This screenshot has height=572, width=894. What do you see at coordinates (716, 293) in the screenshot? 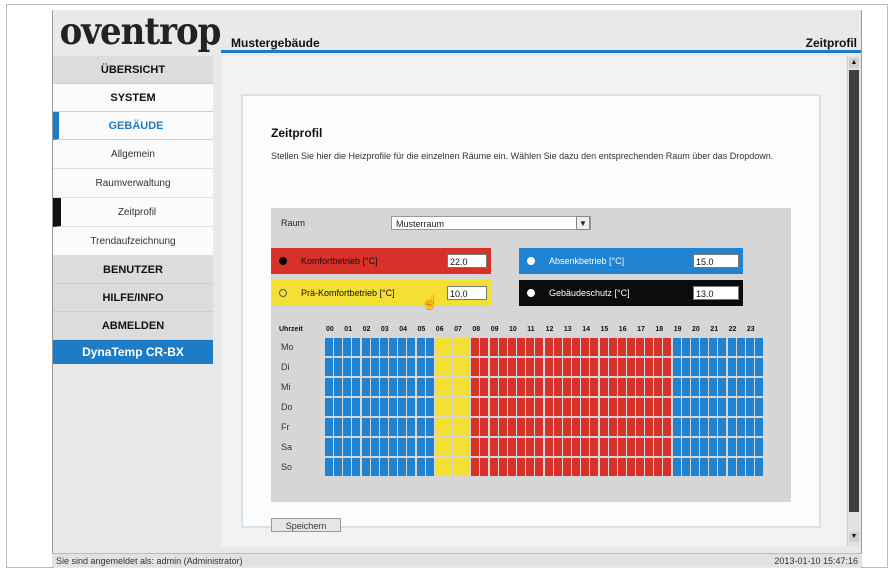
I see `profile-value: 13.0` at bounding box center [716, 293].